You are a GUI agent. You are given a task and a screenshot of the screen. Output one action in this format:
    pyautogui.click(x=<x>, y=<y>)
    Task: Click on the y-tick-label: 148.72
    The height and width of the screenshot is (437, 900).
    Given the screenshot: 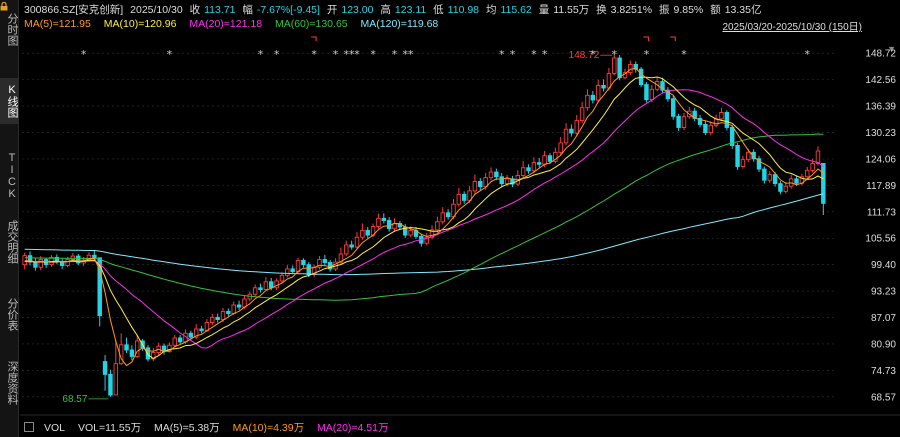 What is the action you would take?
    pyautogui.click(x=880, y=54)
    